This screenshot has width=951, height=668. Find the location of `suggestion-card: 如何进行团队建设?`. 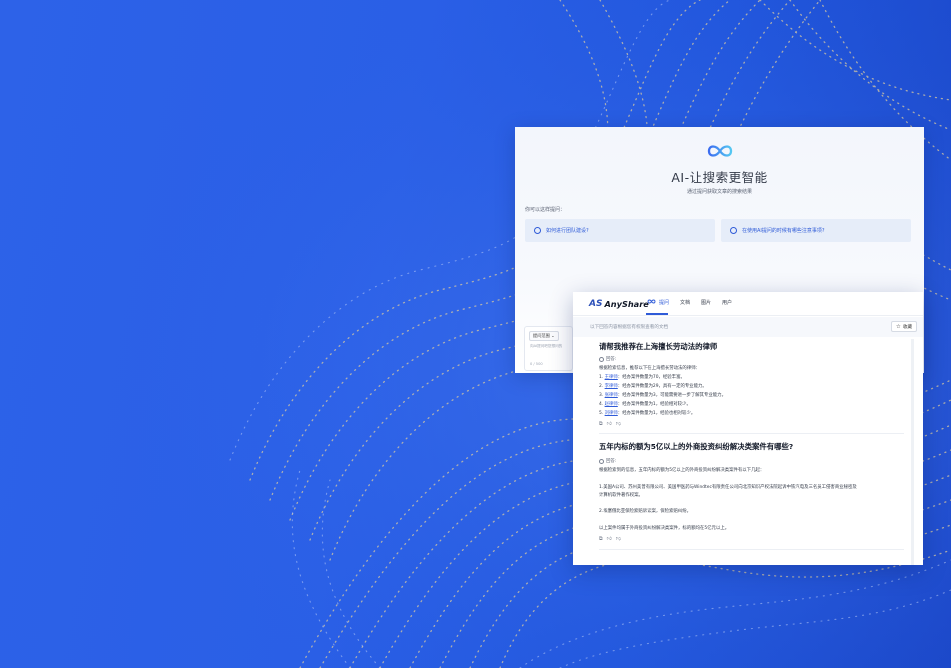

suggestion-card: 如何进行团队建设? is located at coordinates (620, 230).